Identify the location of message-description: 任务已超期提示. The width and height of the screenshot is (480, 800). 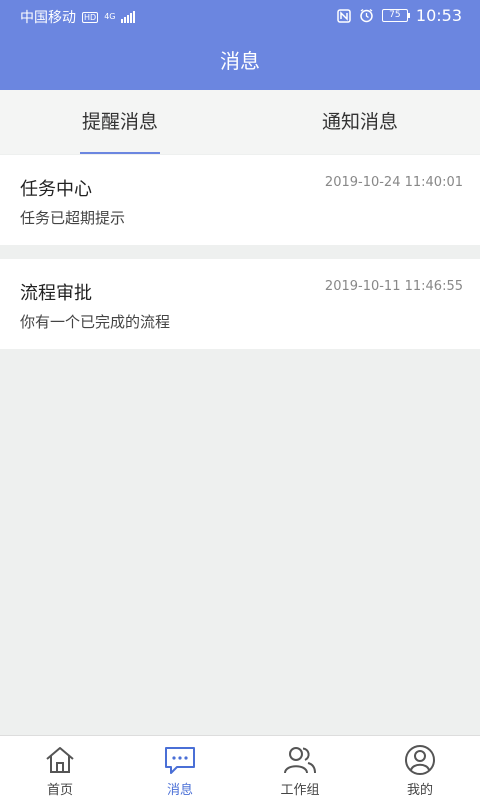
(73, 218).